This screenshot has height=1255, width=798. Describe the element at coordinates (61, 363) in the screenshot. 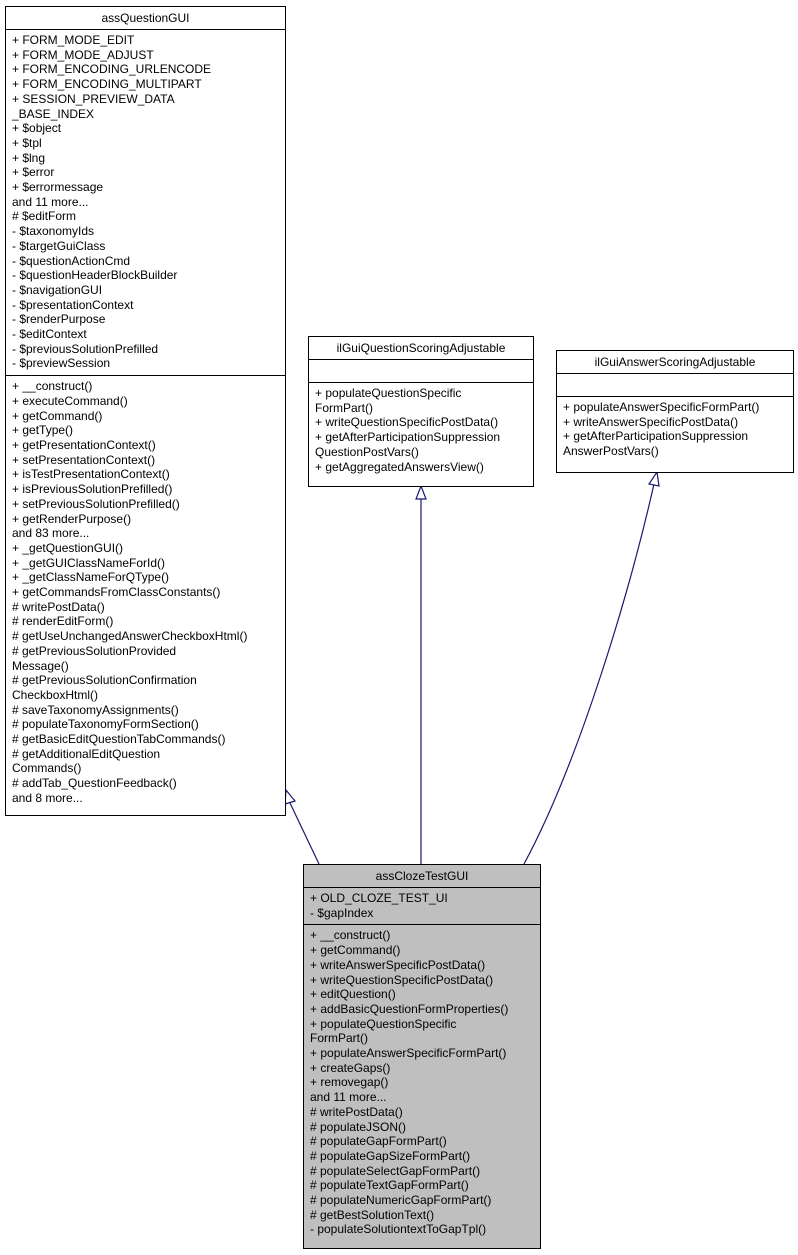

I see `attribute-item: - $previewSession` at that location.